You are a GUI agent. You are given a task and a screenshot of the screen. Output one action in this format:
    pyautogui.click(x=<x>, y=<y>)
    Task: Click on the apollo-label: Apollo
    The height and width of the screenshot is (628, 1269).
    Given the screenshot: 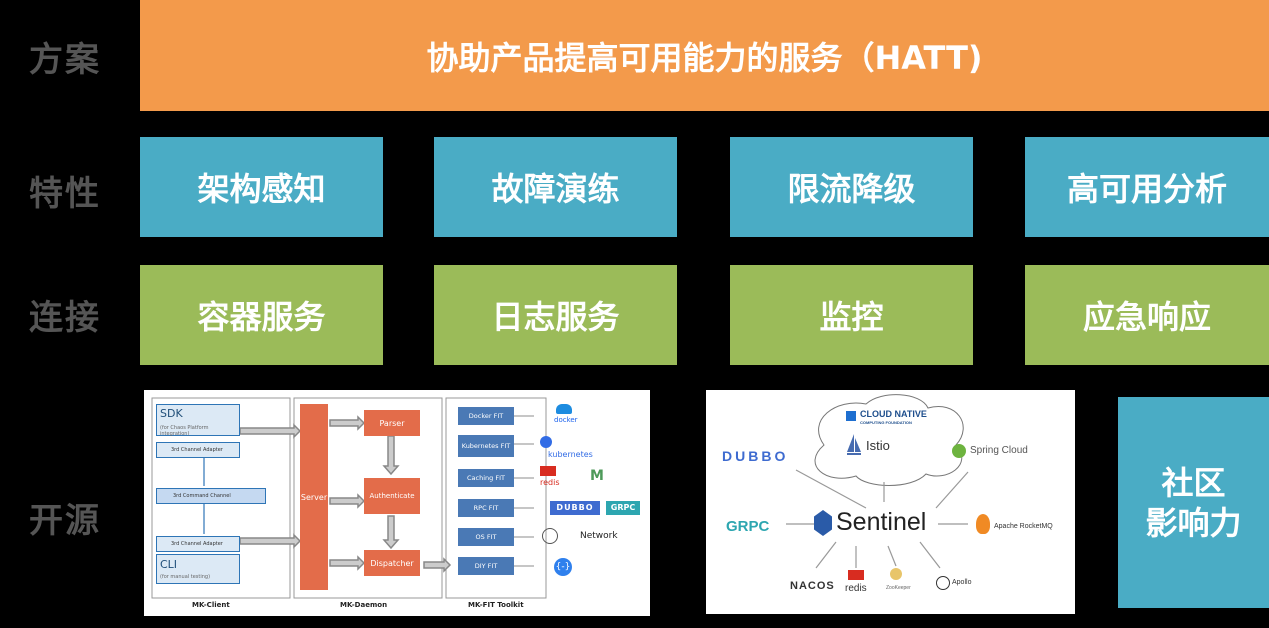 What is the action you would take?
    pyautogui.click(x=962, y=582)
    